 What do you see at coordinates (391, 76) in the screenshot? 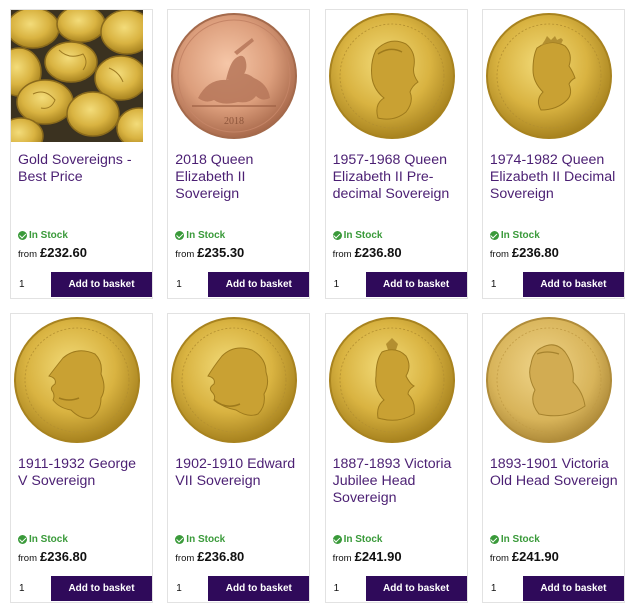
I see `sovereign-elizabeth-young-image` at bounding box center [391, 76].